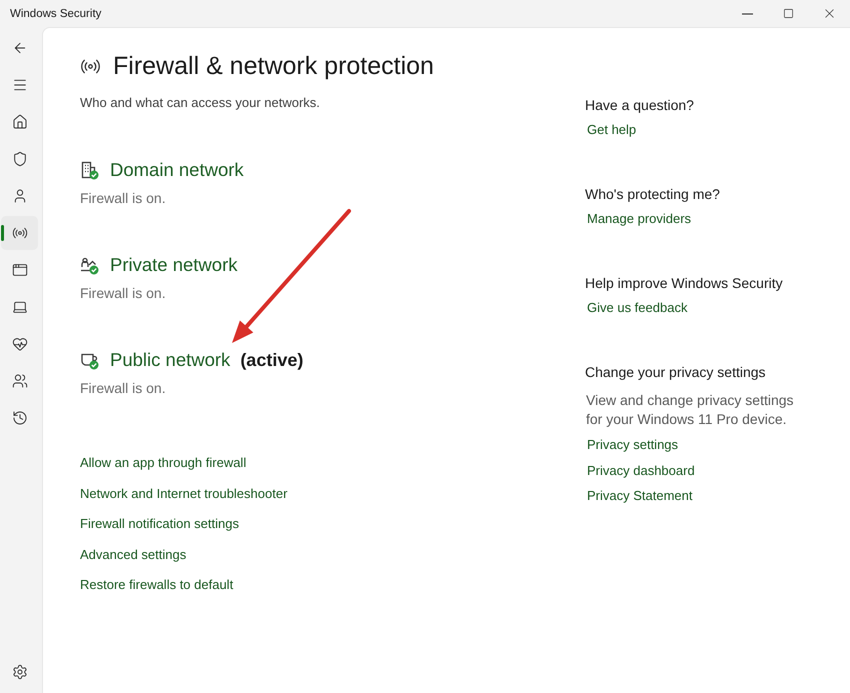 The width and height of the screenshot is (850, 693). I want to click on history-icon, so click(20, 418).